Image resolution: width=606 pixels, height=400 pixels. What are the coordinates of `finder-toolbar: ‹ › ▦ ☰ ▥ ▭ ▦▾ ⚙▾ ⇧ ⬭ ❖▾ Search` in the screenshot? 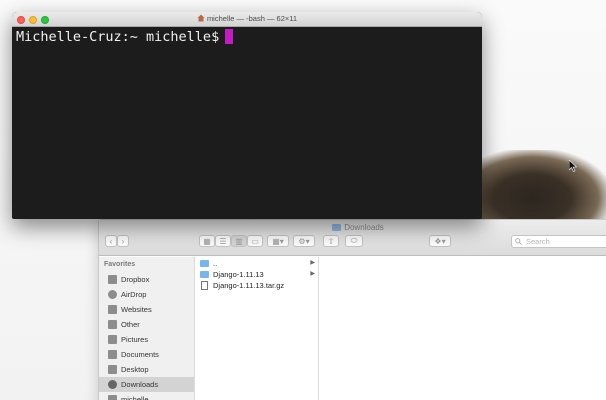 It's located at (352, 242).